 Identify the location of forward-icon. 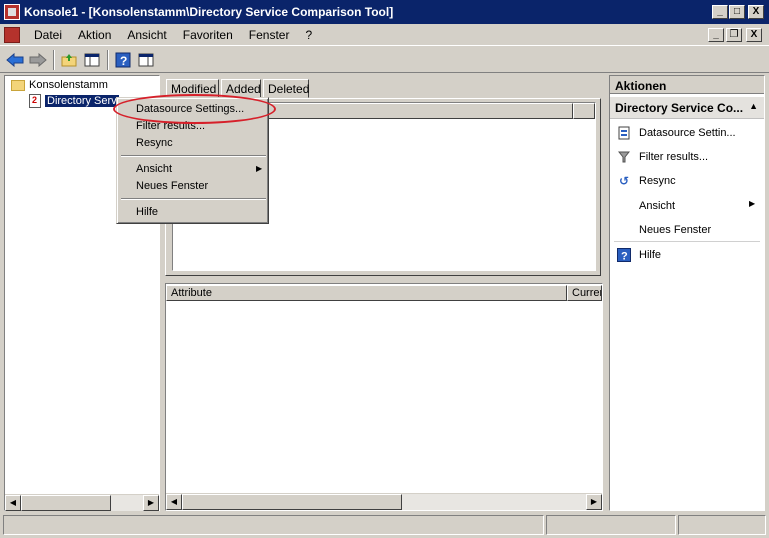
(38, 60).